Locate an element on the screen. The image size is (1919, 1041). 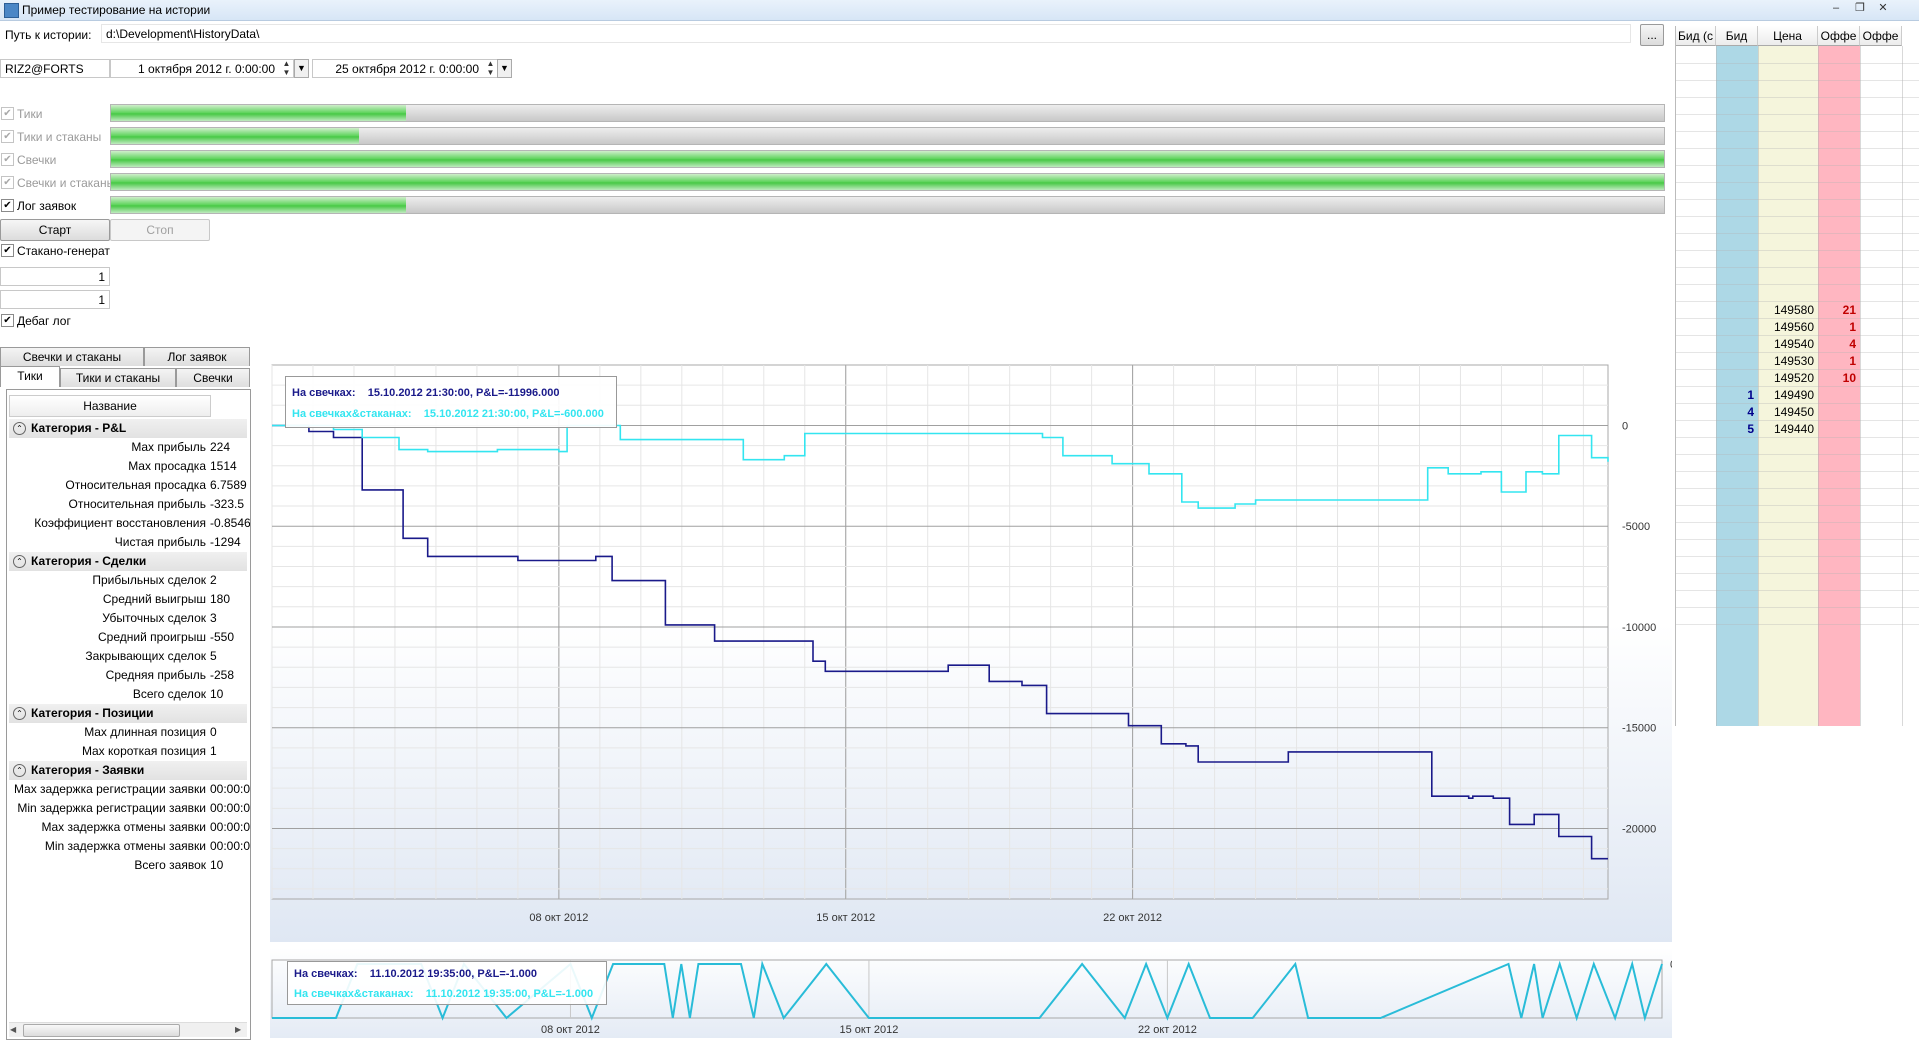
date-to-dropdown: ▼ is located at coordinates (504, 68).